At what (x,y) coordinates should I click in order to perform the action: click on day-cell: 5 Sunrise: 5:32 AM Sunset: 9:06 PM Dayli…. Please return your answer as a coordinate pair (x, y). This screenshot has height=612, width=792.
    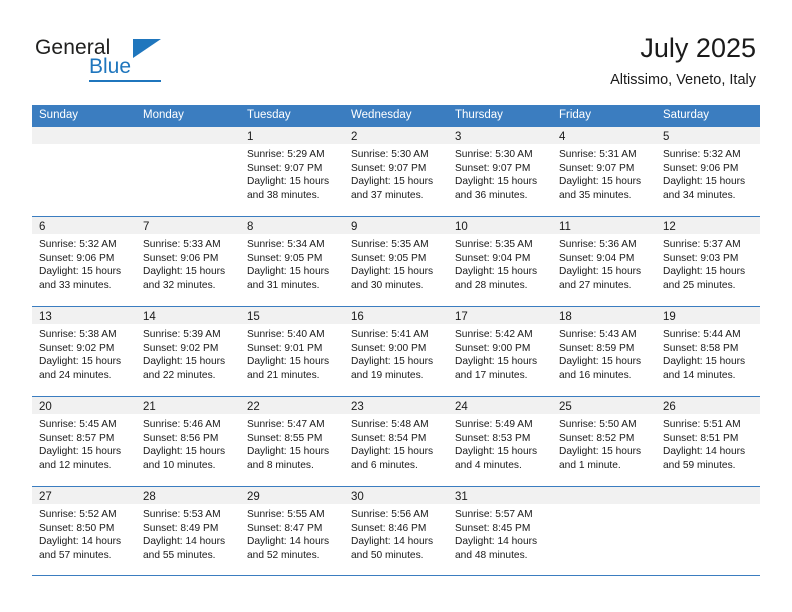
    Looking at the image, I should click on (708, 171).